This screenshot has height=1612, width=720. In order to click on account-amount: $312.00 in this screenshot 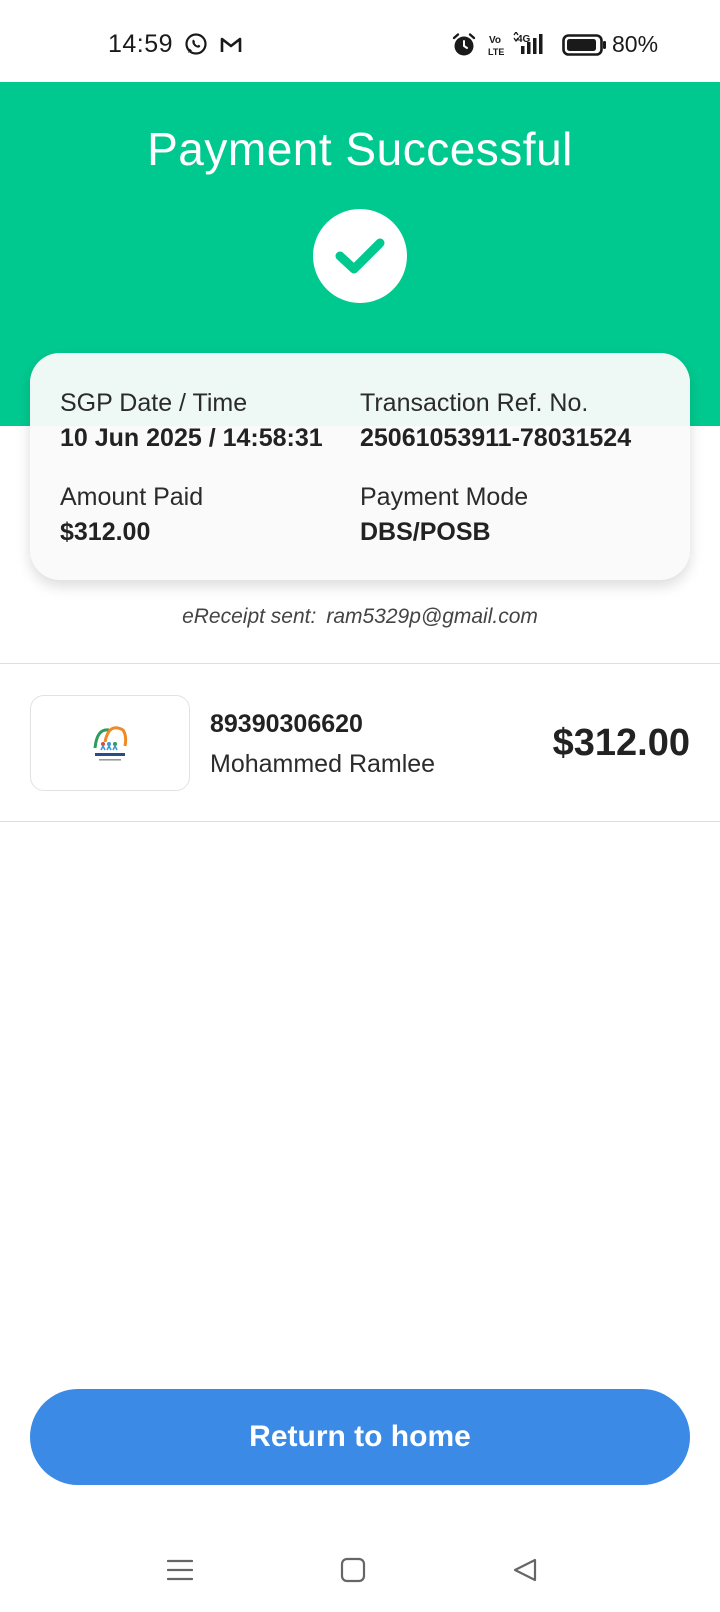, I will do `click(621, 743)`.